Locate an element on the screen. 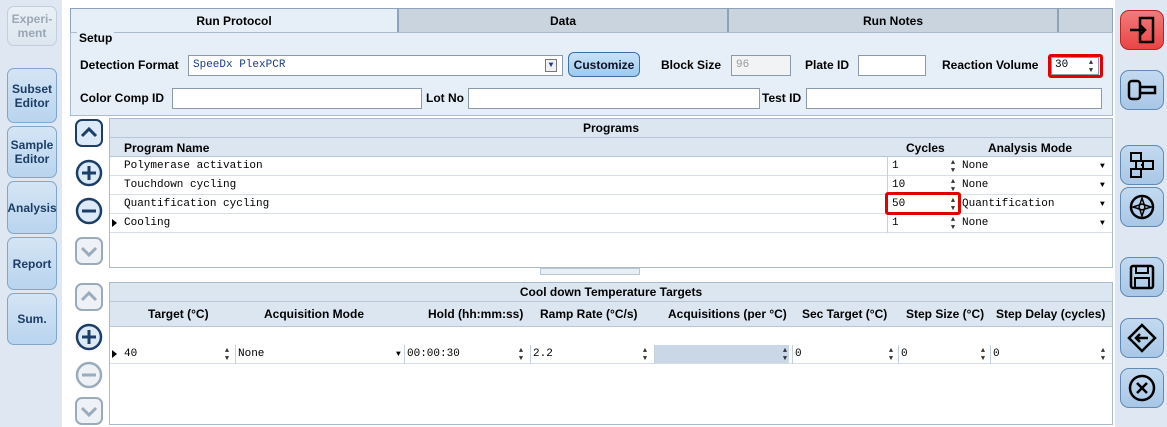  compass-button is located at coordinates (1142, 207).